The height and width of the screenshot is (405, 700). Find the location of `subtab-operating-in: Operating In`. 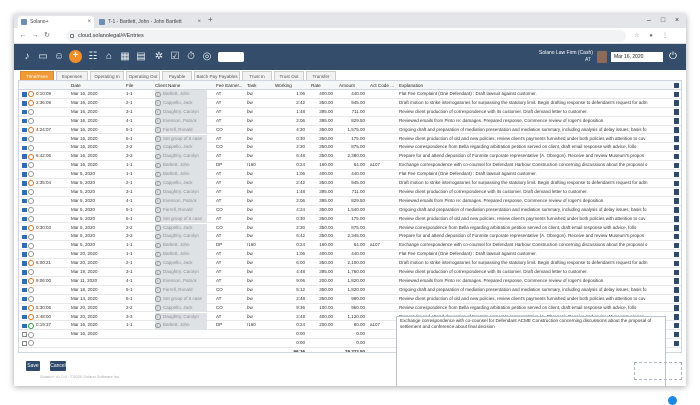

subtab-operating-in: Operating In is located at coordinates (107, 75).